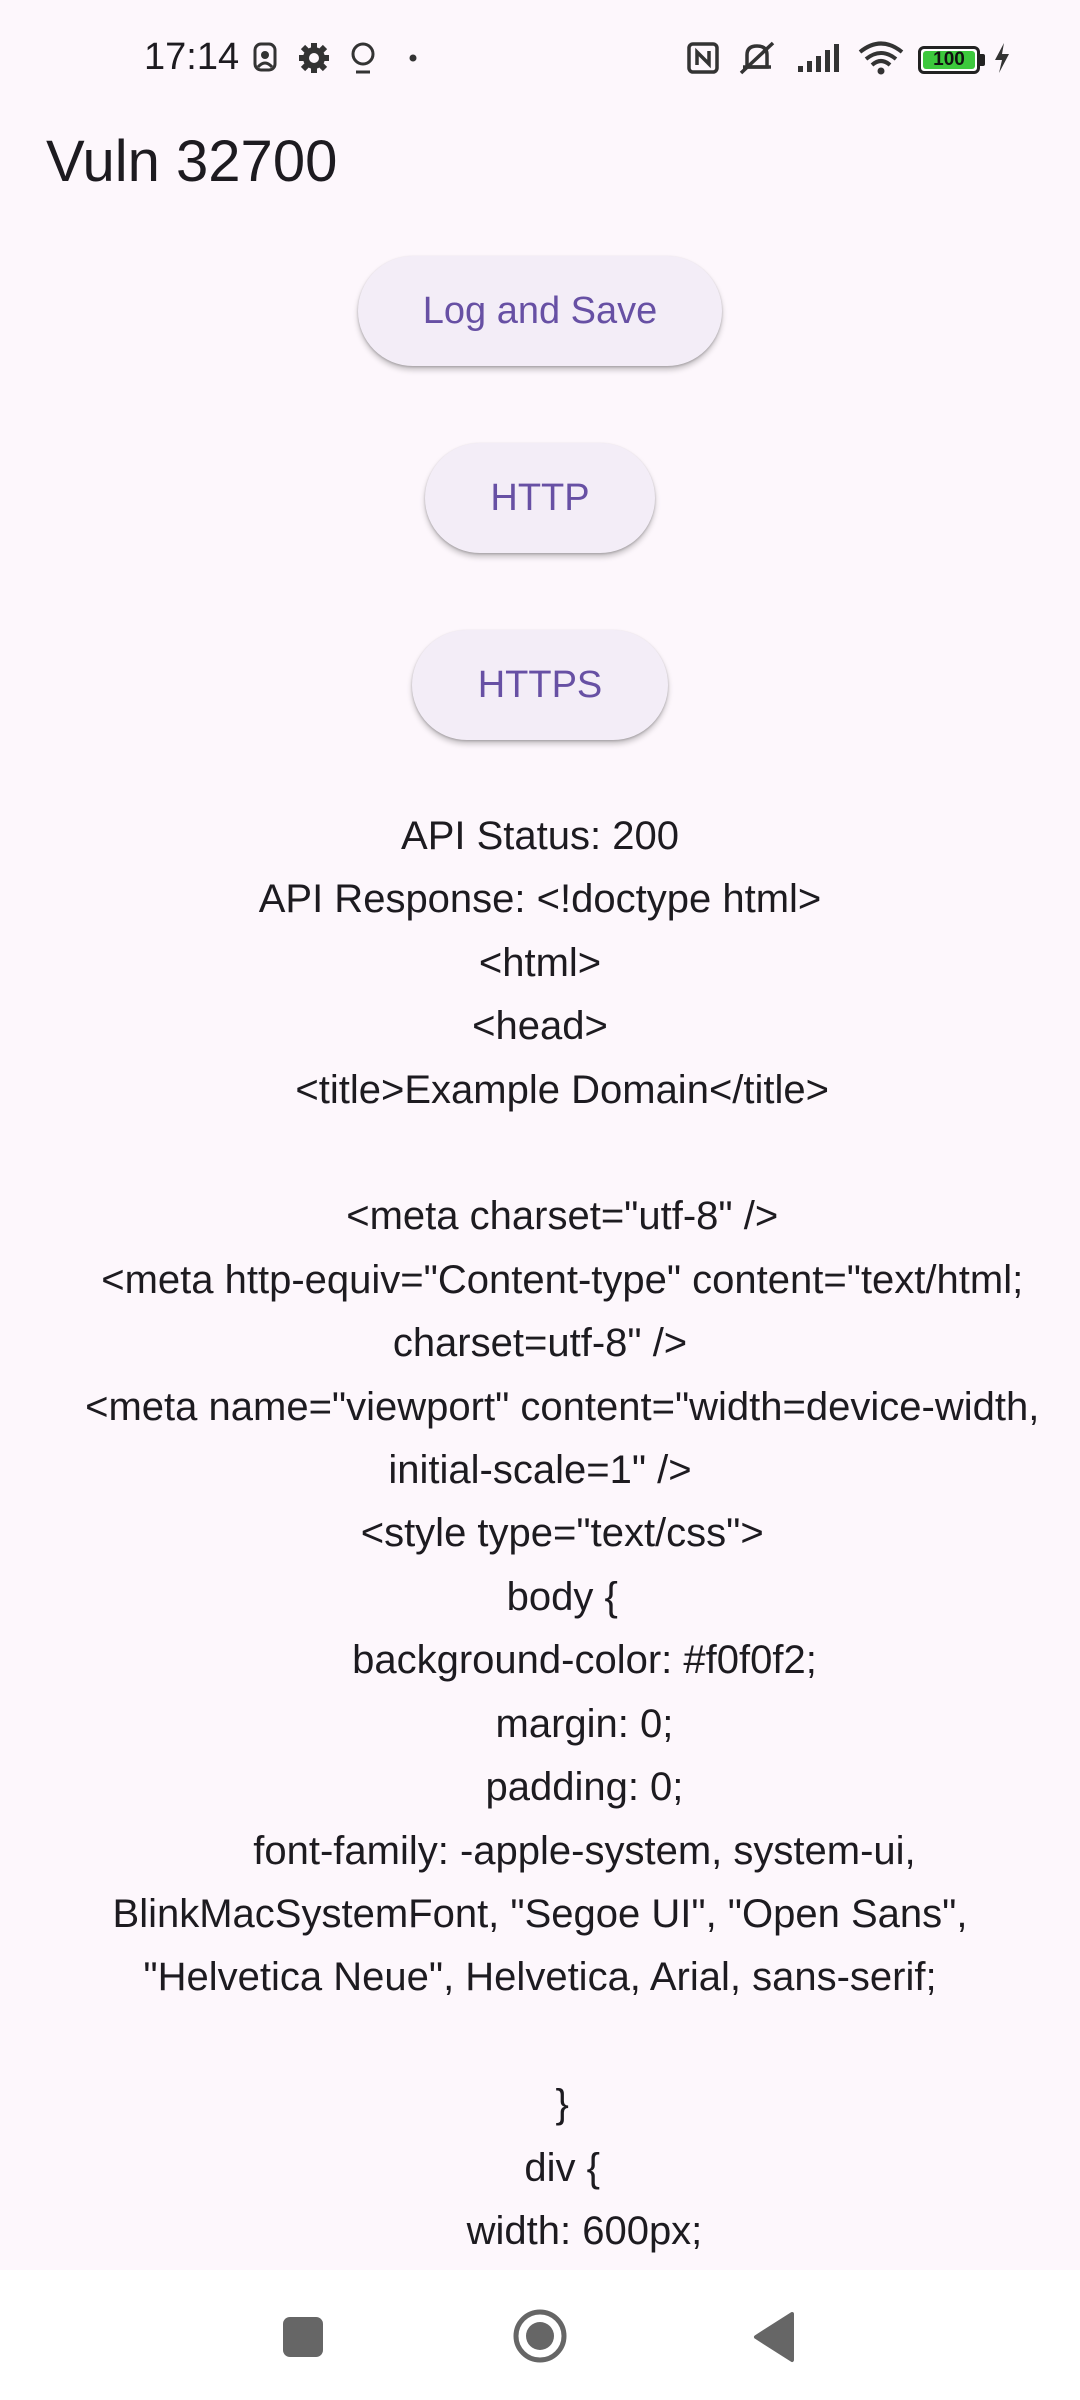 Image resolution: width=1080 pixels, height=2400 pixels. I want to click on dot-icon, so click(413, 58).